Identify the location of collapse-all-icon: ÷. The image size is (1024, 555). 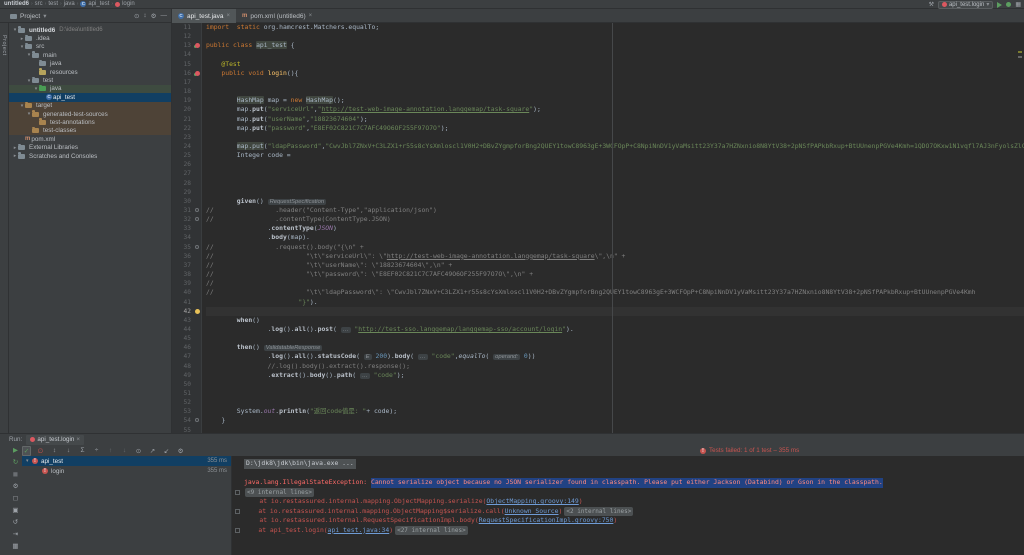
(96, 450).